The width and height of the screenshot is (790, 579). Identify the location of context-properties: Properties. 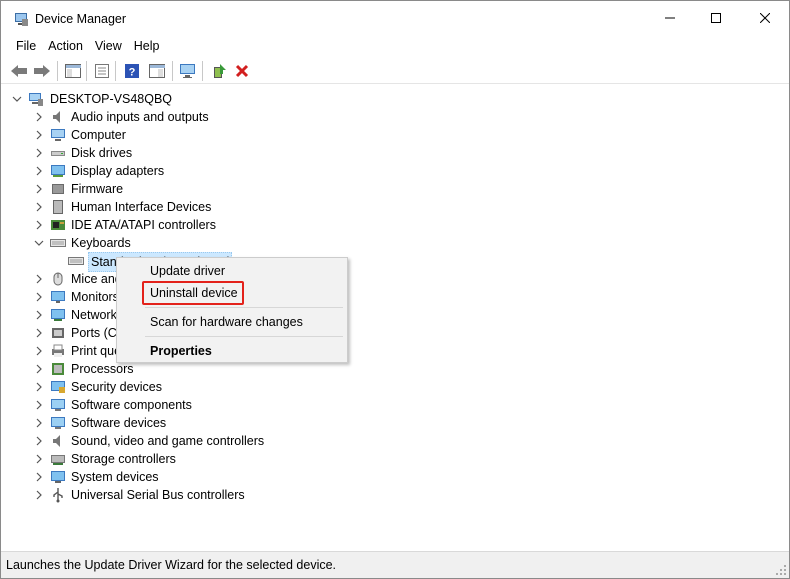
(181, 351).